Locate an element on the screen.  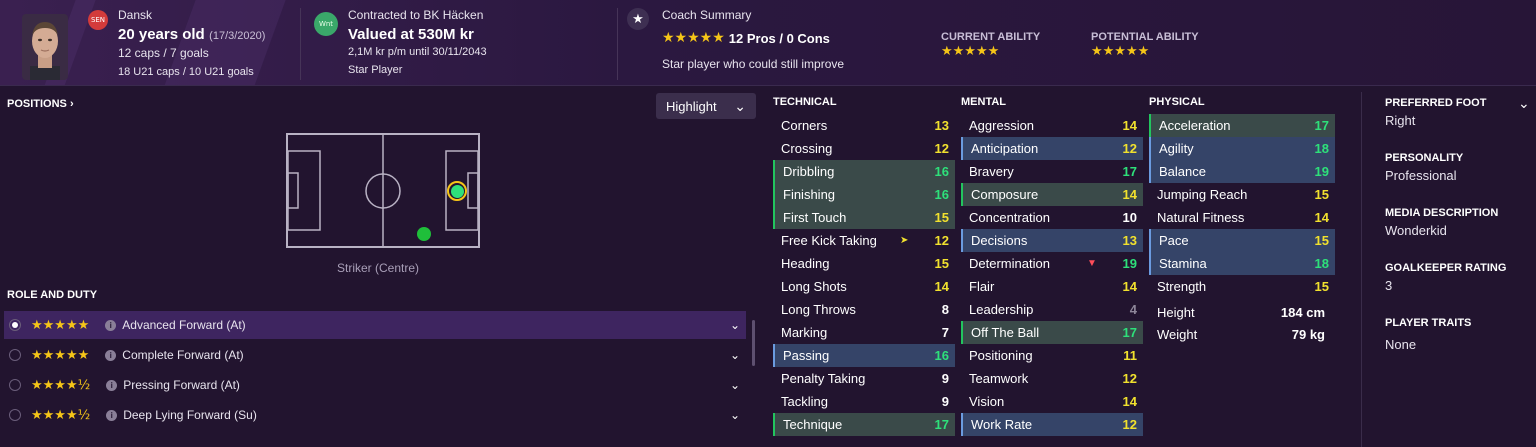
roles-scrollbar is located at coordinates (753, 343).